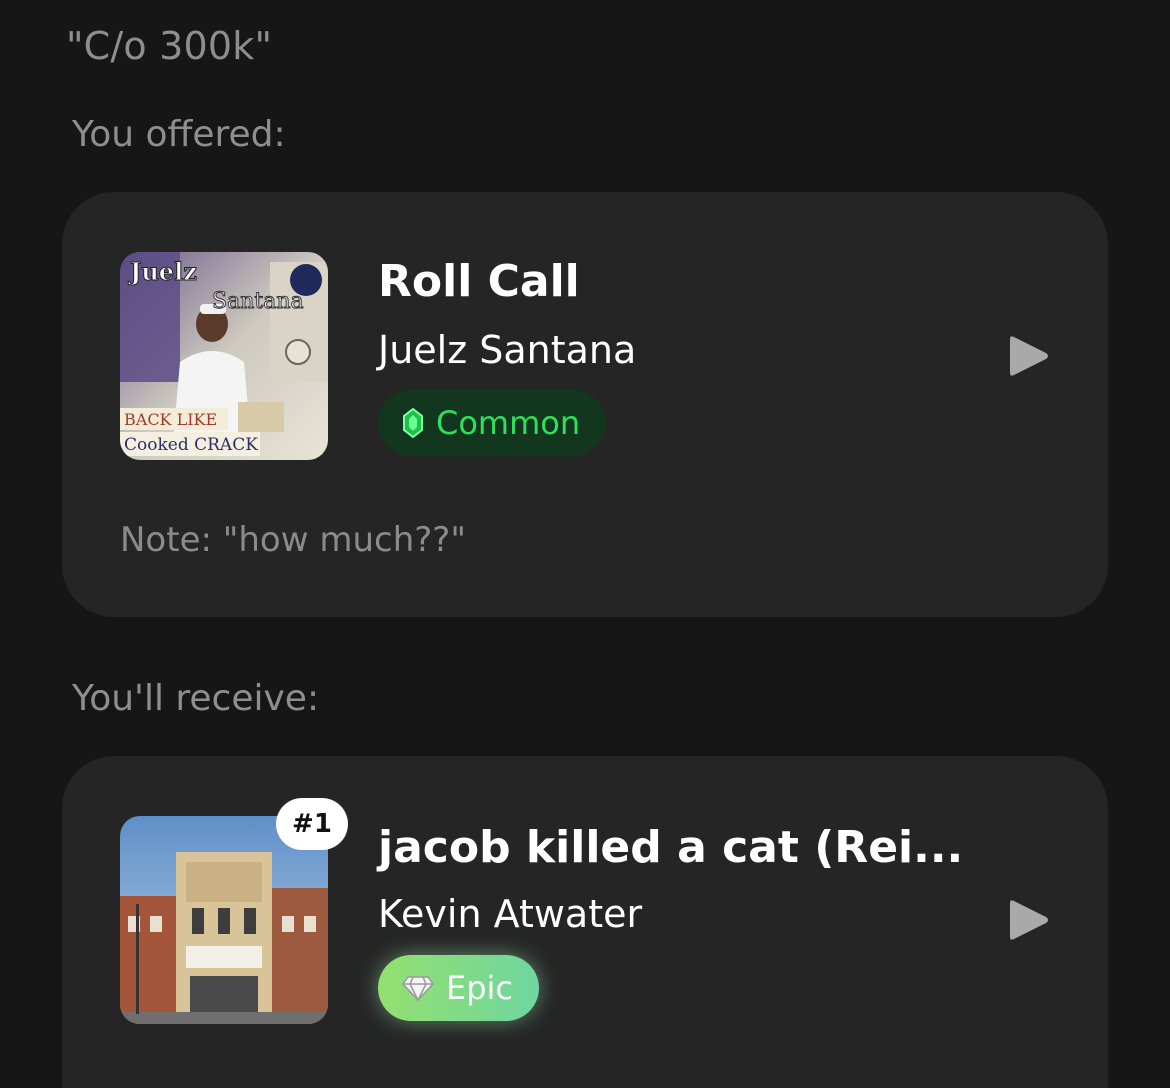 Image resolution: width=1170 pixels, height=1088 pixels. I want to click on rank-badge: #1, so click(312, 824).